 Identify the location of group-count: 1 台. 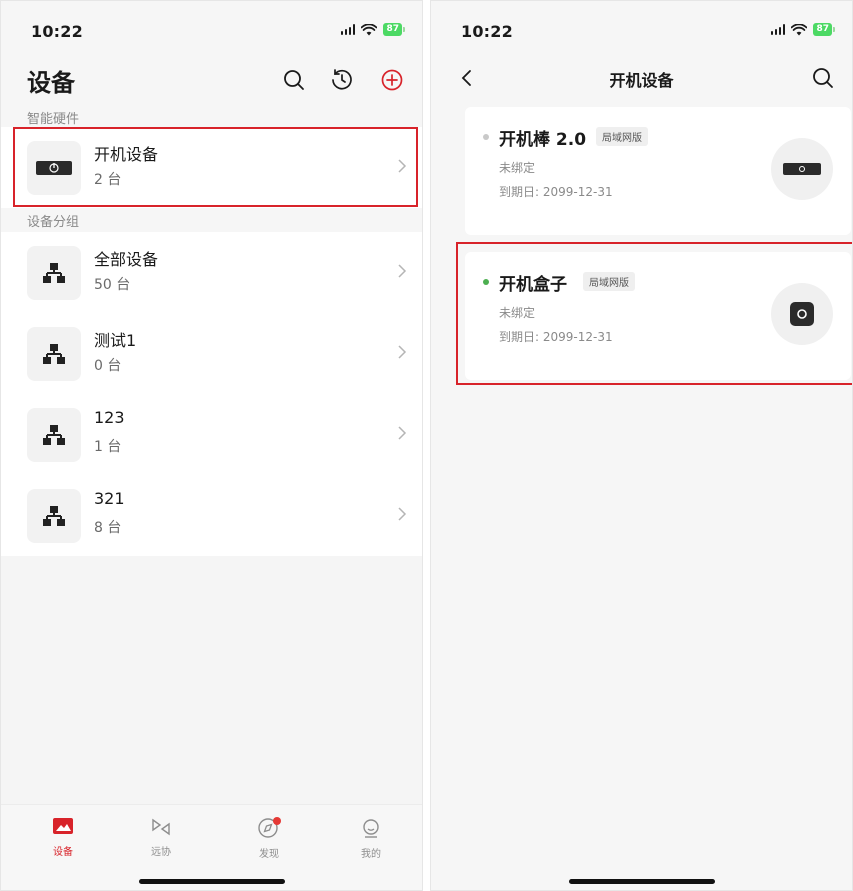
(108, 447).